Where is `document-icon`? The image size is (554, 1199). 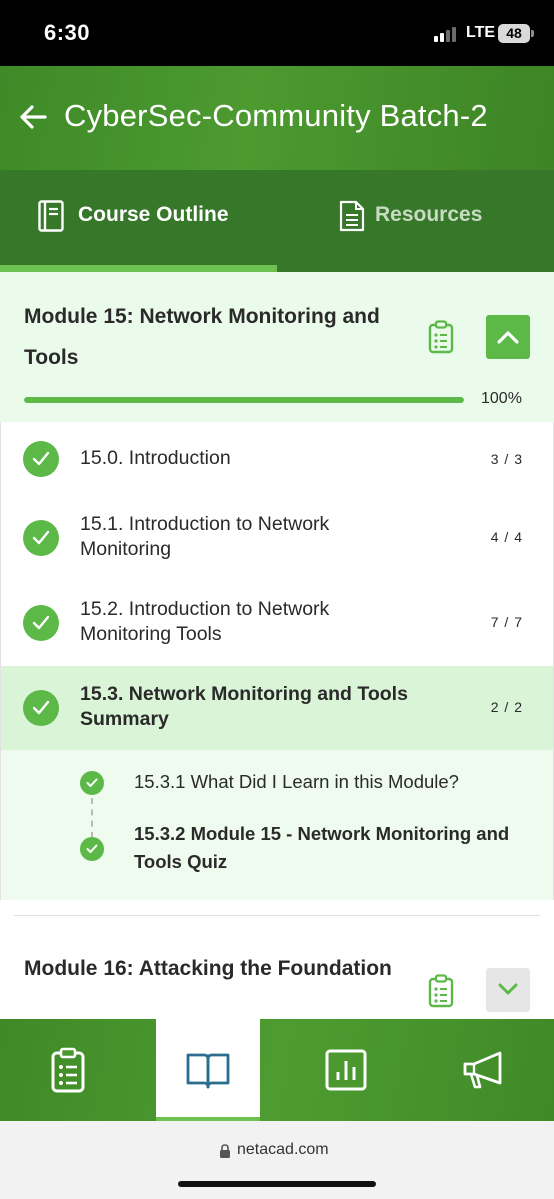 document-icon is located at coordinates (352, 216).